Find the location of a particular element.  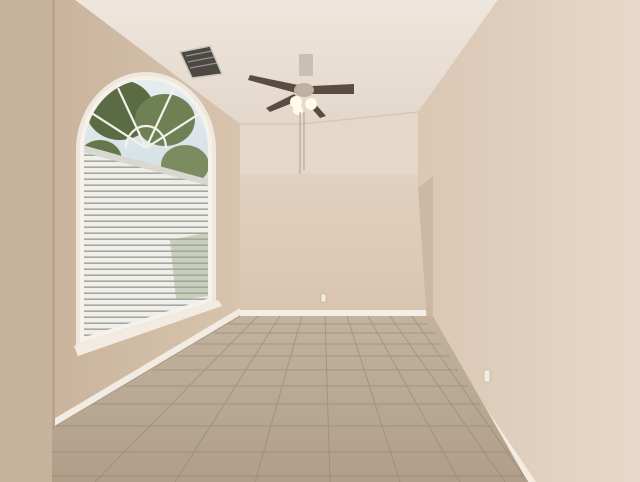

arched-window-icon is located at coordinates (148, 214).